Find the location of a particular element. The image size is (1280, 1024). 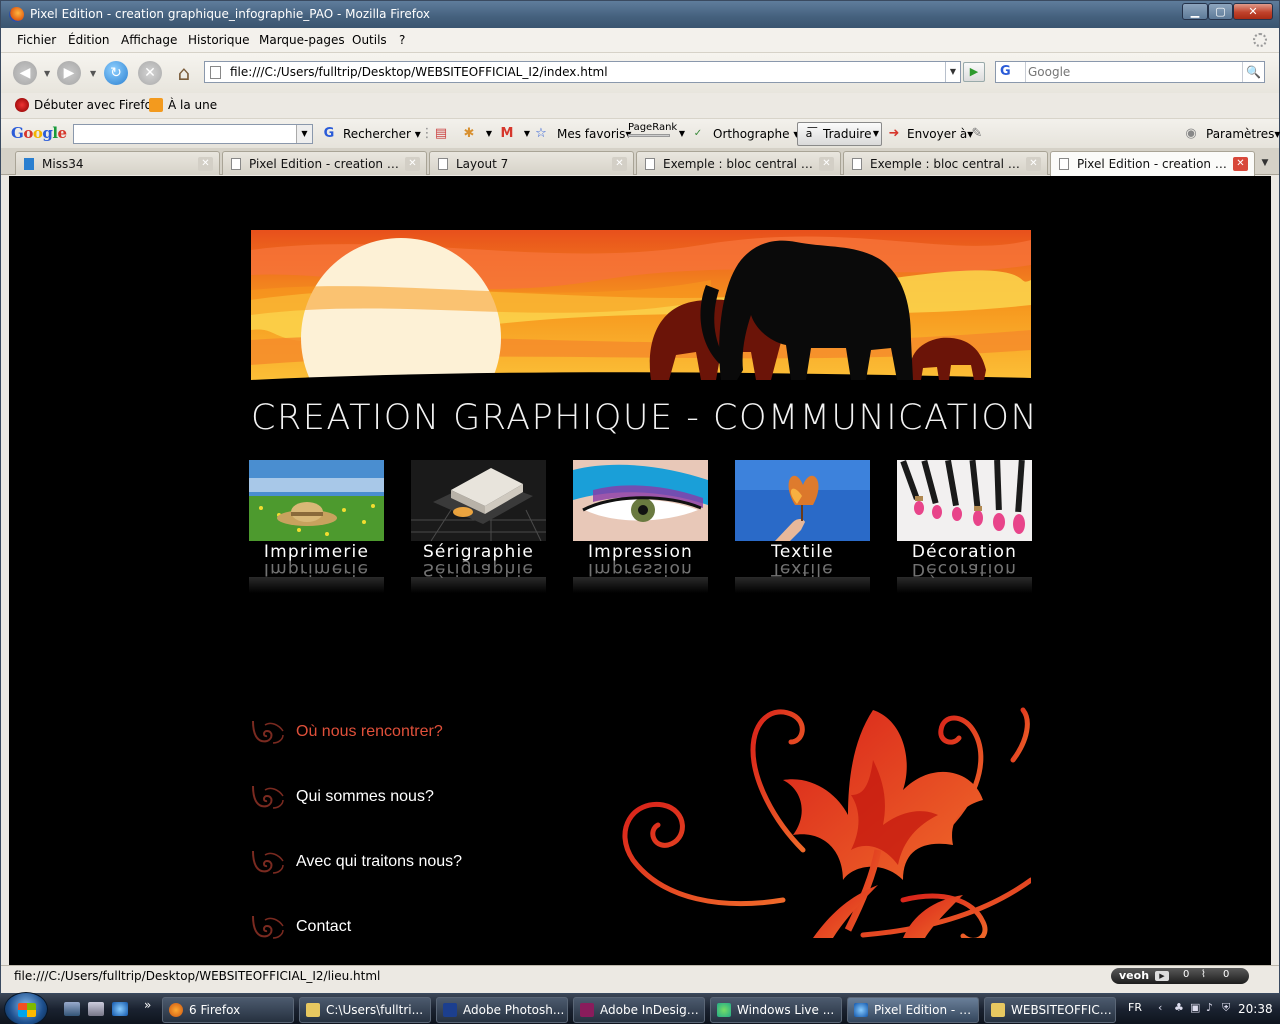

favorites-button: Mes favoris▾ is located at coordinates (594, 134).